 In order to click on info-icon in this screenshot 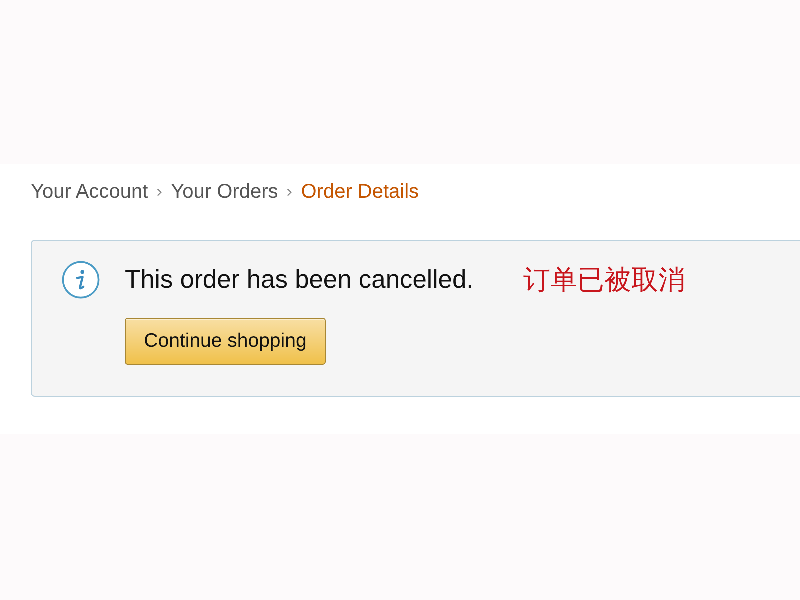, I will do `click(81, 280)`.